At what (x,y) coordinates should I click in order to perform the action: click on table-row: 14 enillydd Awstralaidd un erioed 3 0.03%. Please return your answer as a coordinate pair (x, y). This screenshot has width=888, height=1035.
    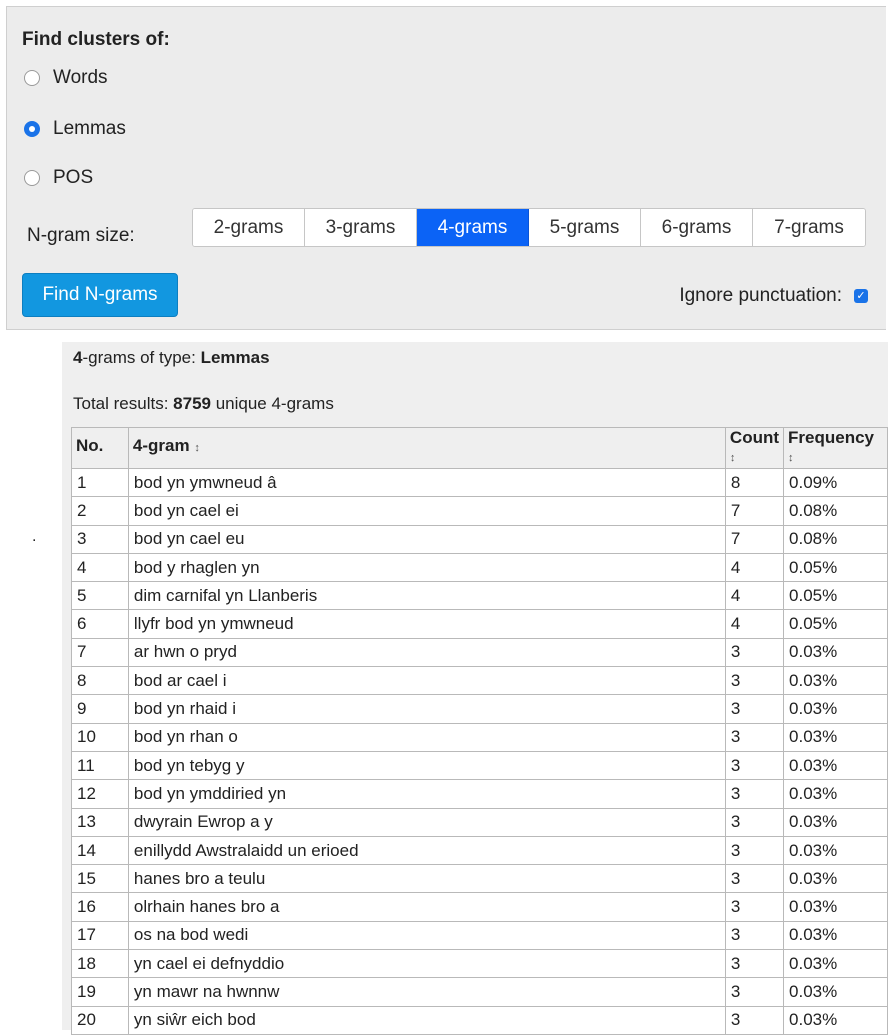
    Looking at the image, I should click on (479, 850).